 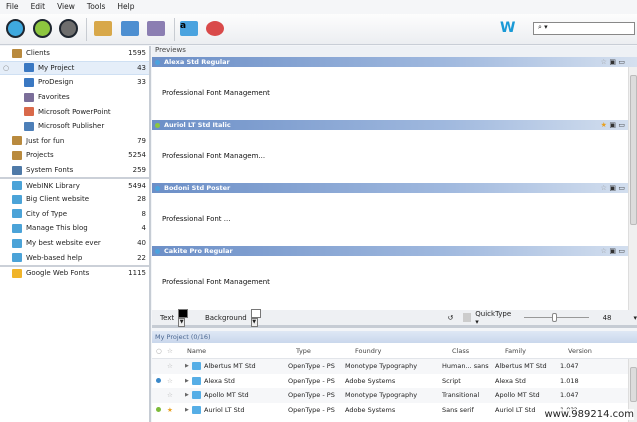 What do you see at coordinates (38, 7) in the screenshot?
I see `menu-edit: Edit` at bounding box center [38, 7].